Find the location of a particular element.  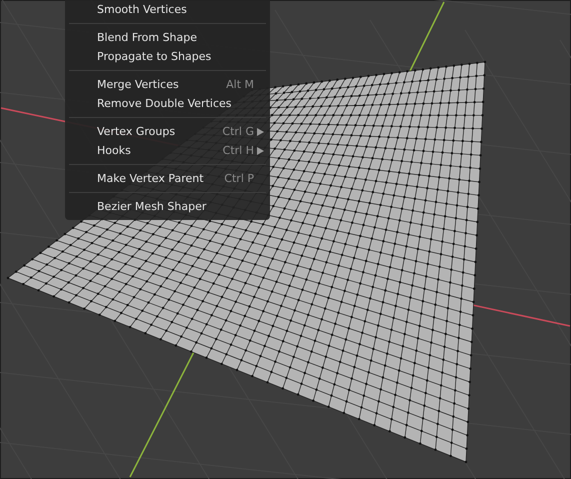

menu-item: Vertex Groups Ctrl G is located at coordinates (167, 131).